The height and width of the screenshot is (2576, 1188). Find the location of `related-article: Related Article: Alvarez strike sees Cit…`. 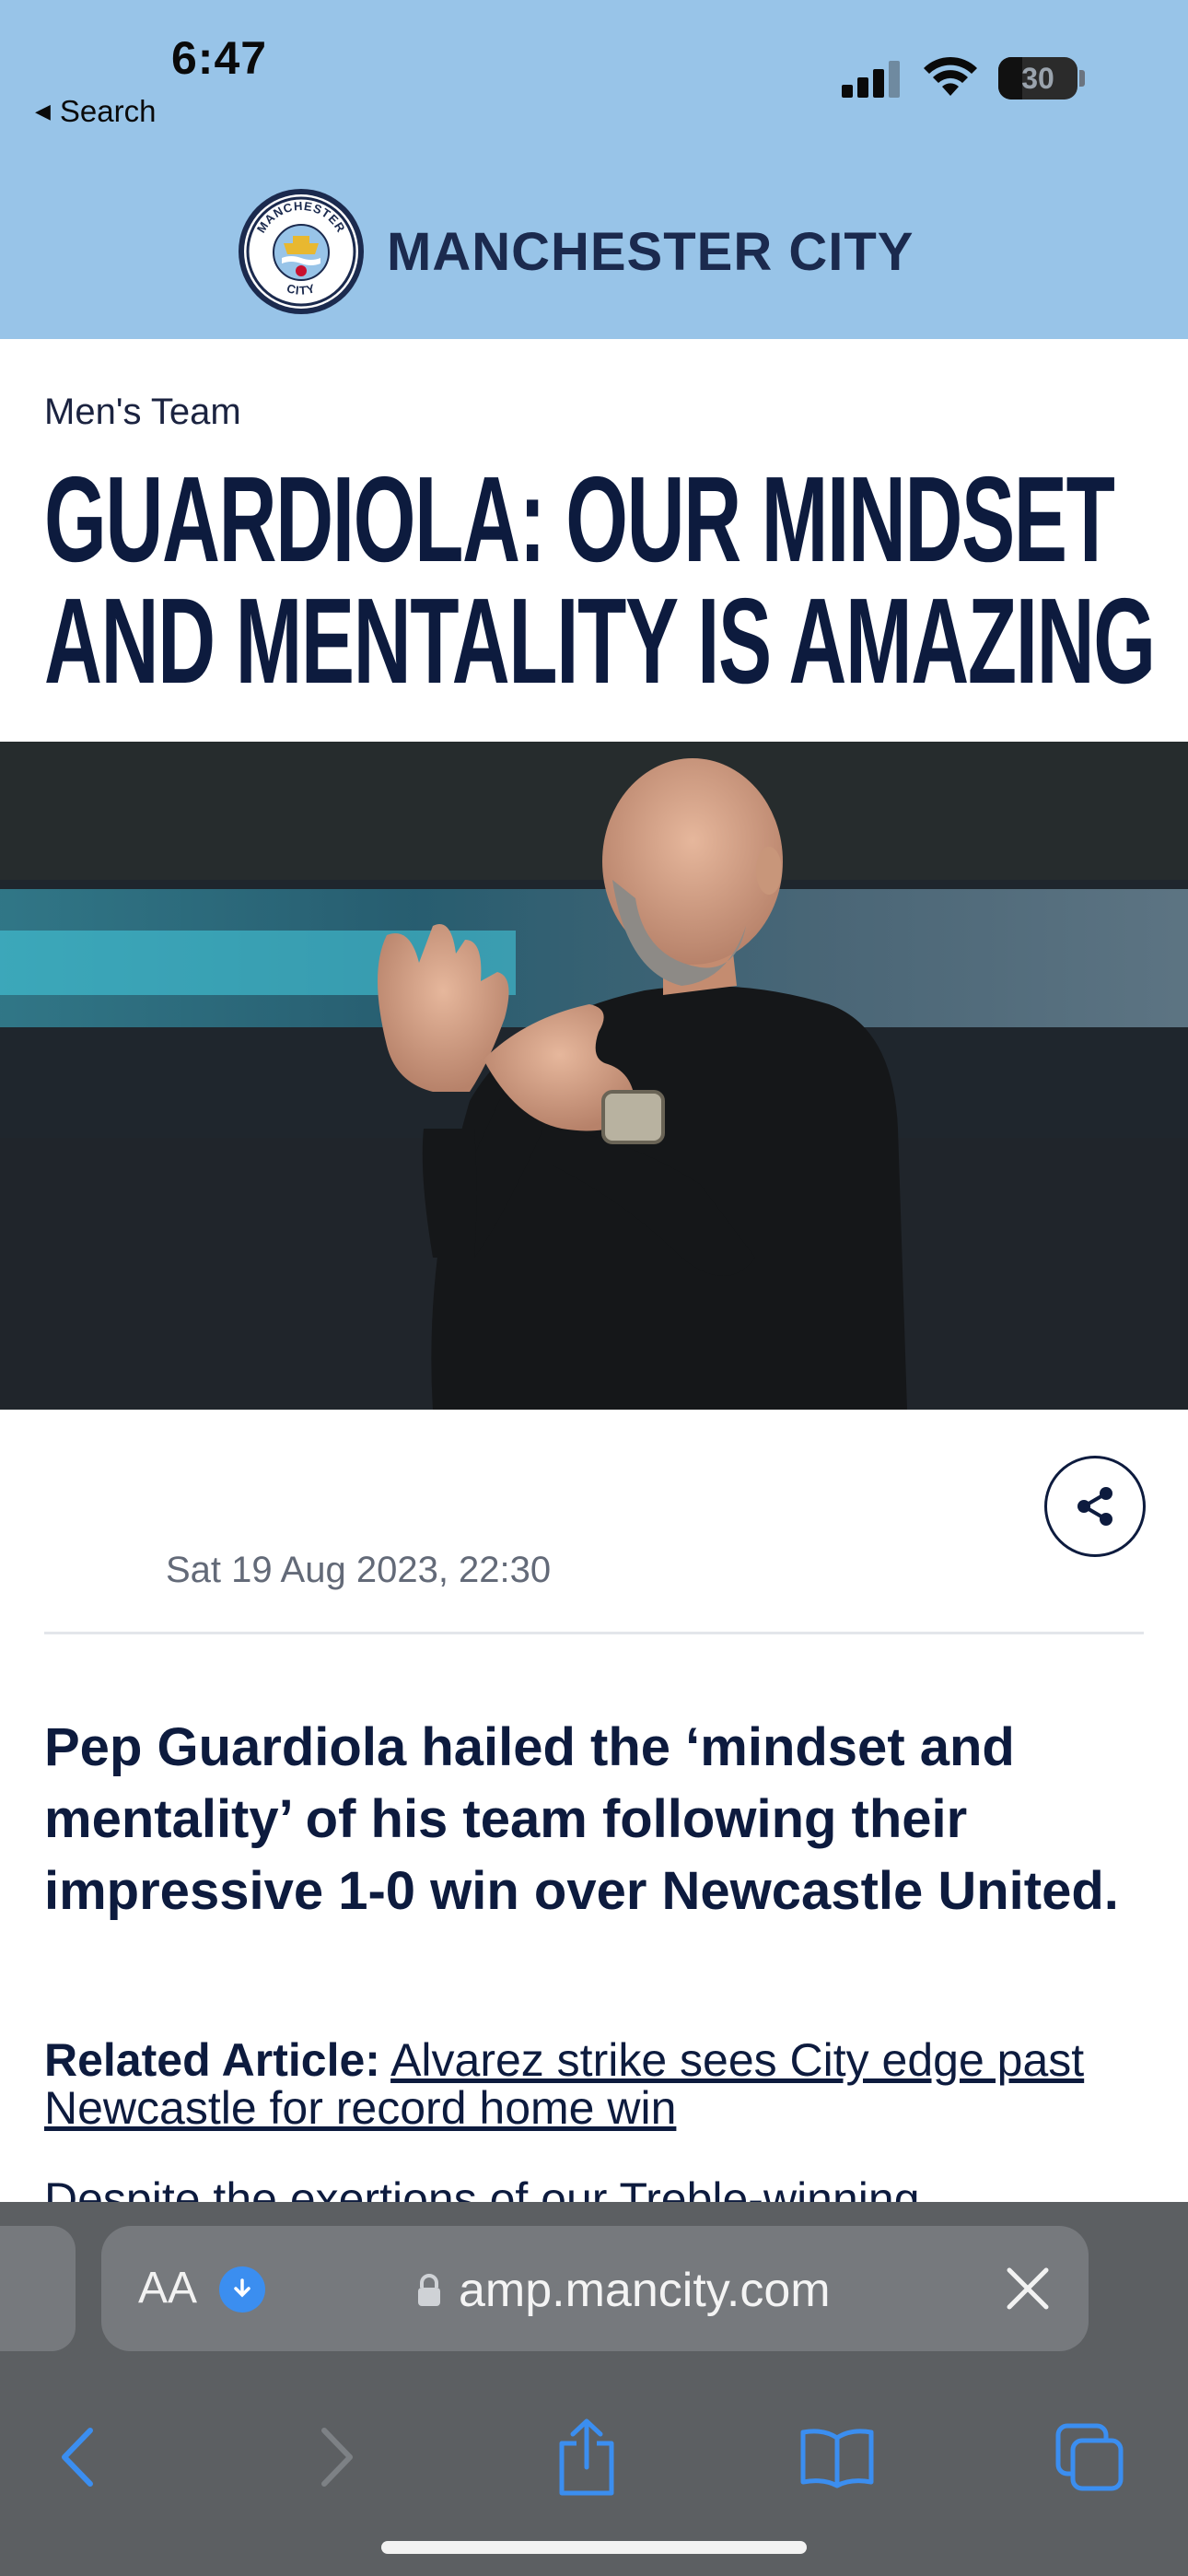

related-article: Related Article: Alvarez strike sees Cit… is located at coordinates (601, 2084).